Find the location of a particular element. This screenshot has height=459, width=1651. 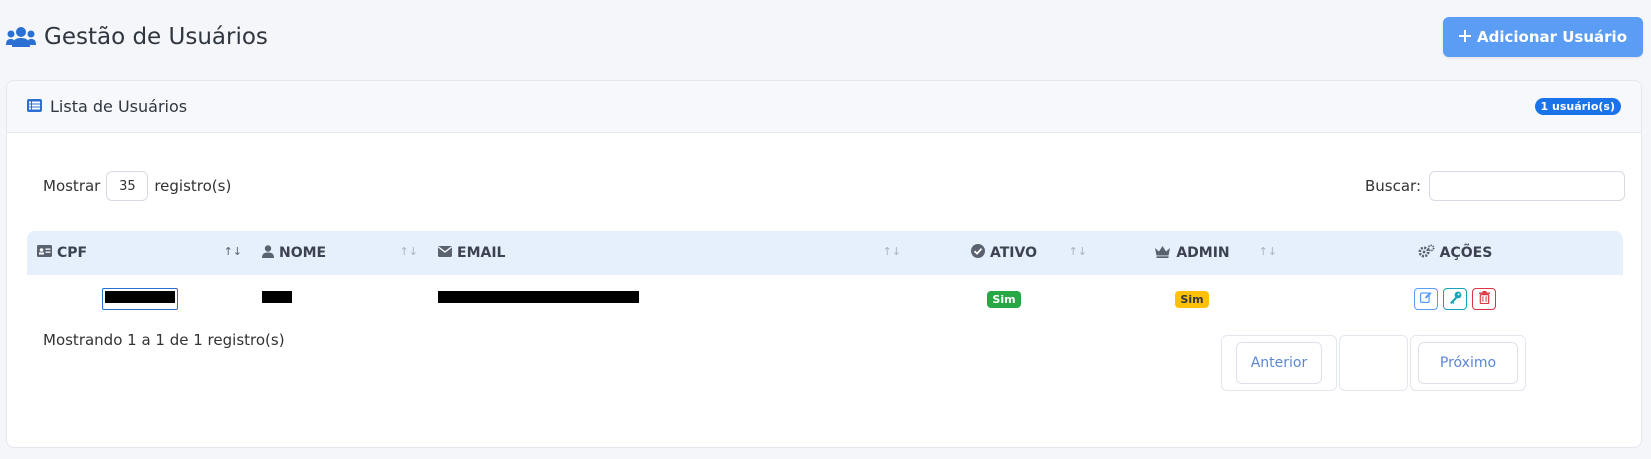

cell-ativo: Sim is located at coordinates (1004, 299).